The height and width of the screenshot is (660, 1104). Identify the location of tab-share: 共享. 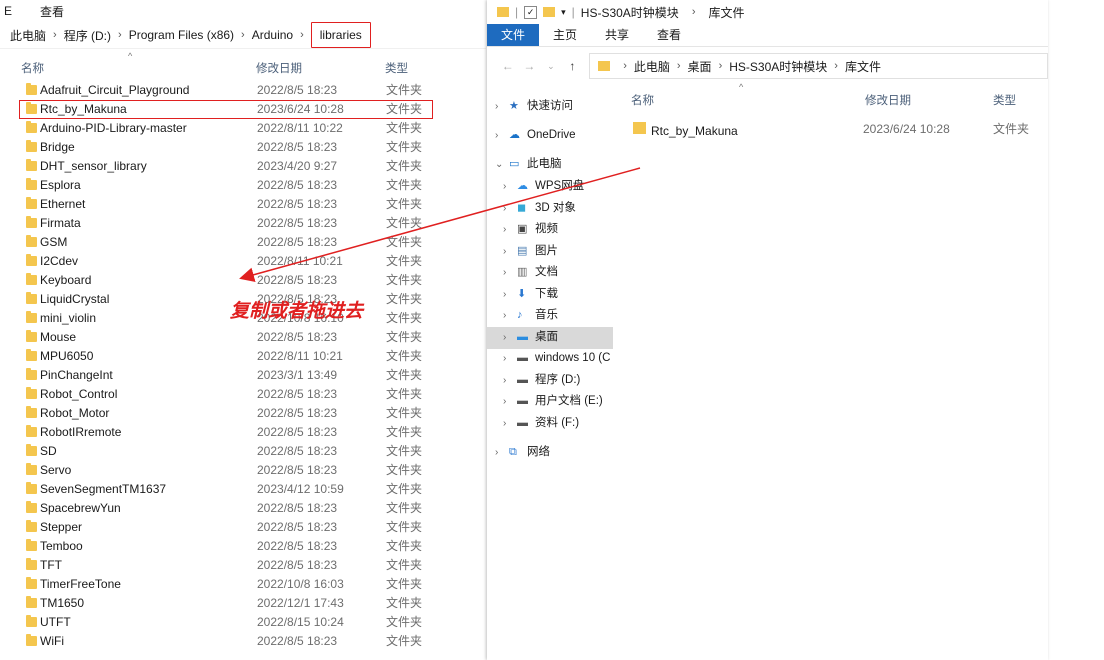
(617, 35).